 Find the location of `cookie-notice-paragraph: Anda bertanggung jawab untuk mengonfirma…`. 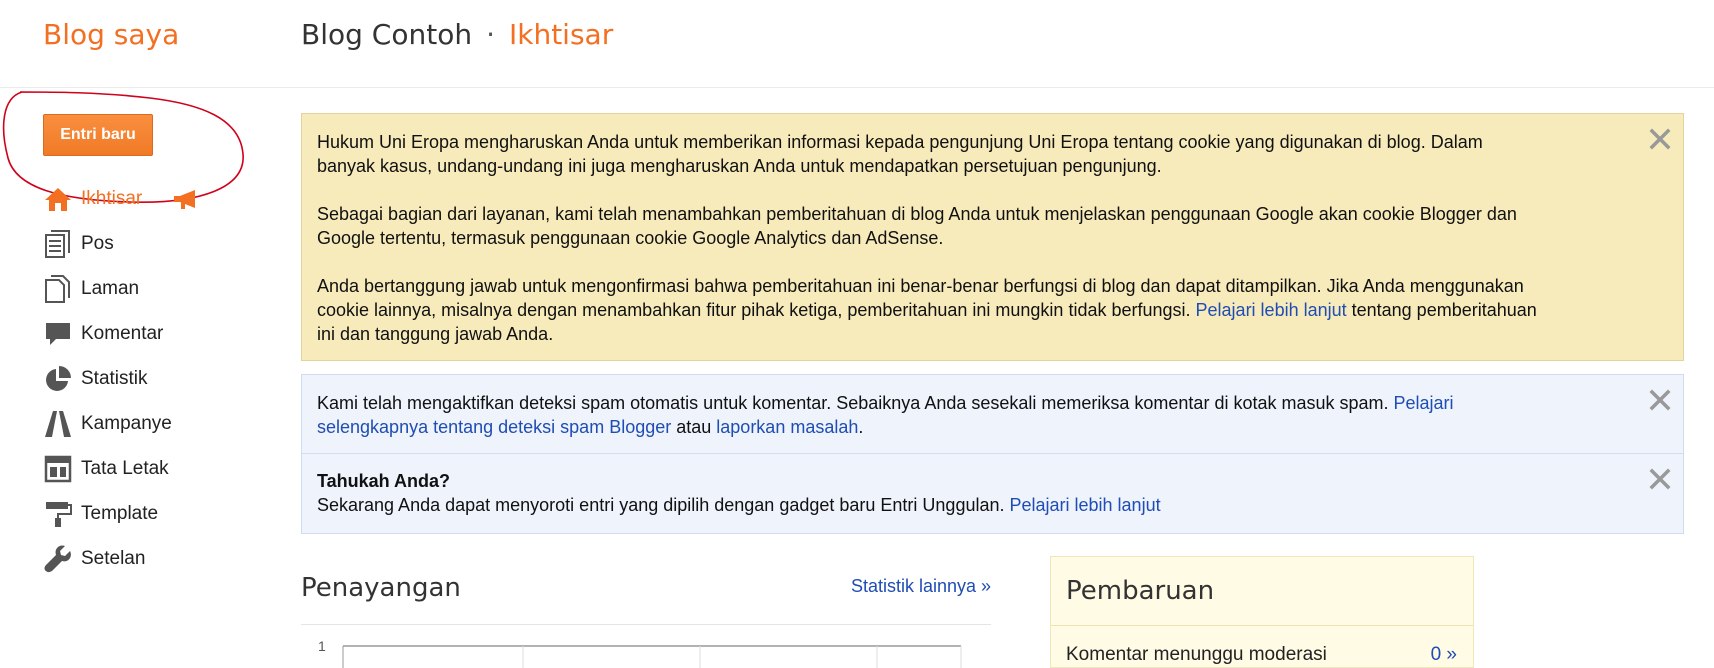

cookie-notice-paragraph: Anda bertanggung jawab untuk mengonfirma… is located at coordinates (930, 310).